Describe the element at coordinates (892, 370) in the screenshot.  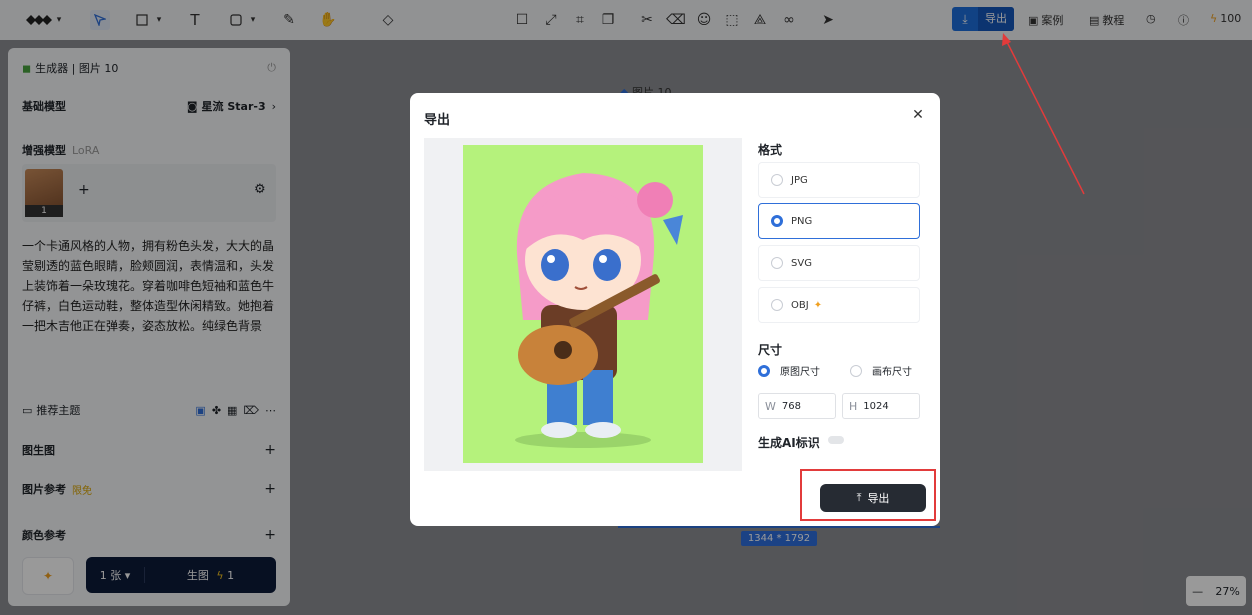
I see `canvas-size-label: 画布尺寸` at that location.